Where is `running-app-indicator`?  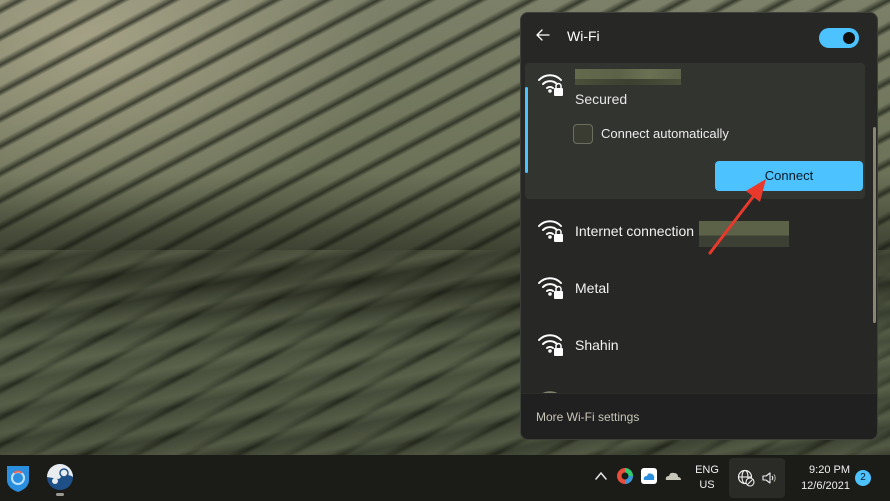 running-app-indicator is located at coordinates (60, 494).